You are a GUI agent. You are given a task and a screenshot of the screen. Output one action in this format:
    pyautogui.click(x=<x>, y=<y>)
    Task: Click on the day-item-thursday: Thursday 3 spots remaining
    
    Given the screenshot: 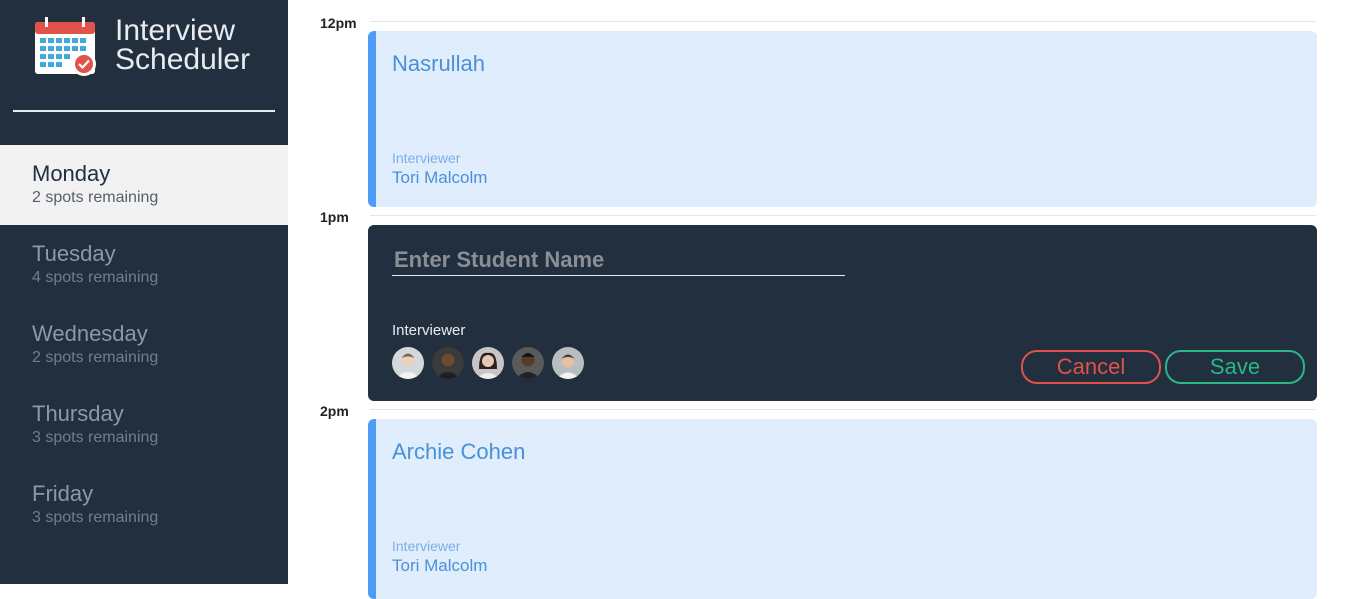 What is the action you would take?
    pyautogui.click(x=144, y=425)
    